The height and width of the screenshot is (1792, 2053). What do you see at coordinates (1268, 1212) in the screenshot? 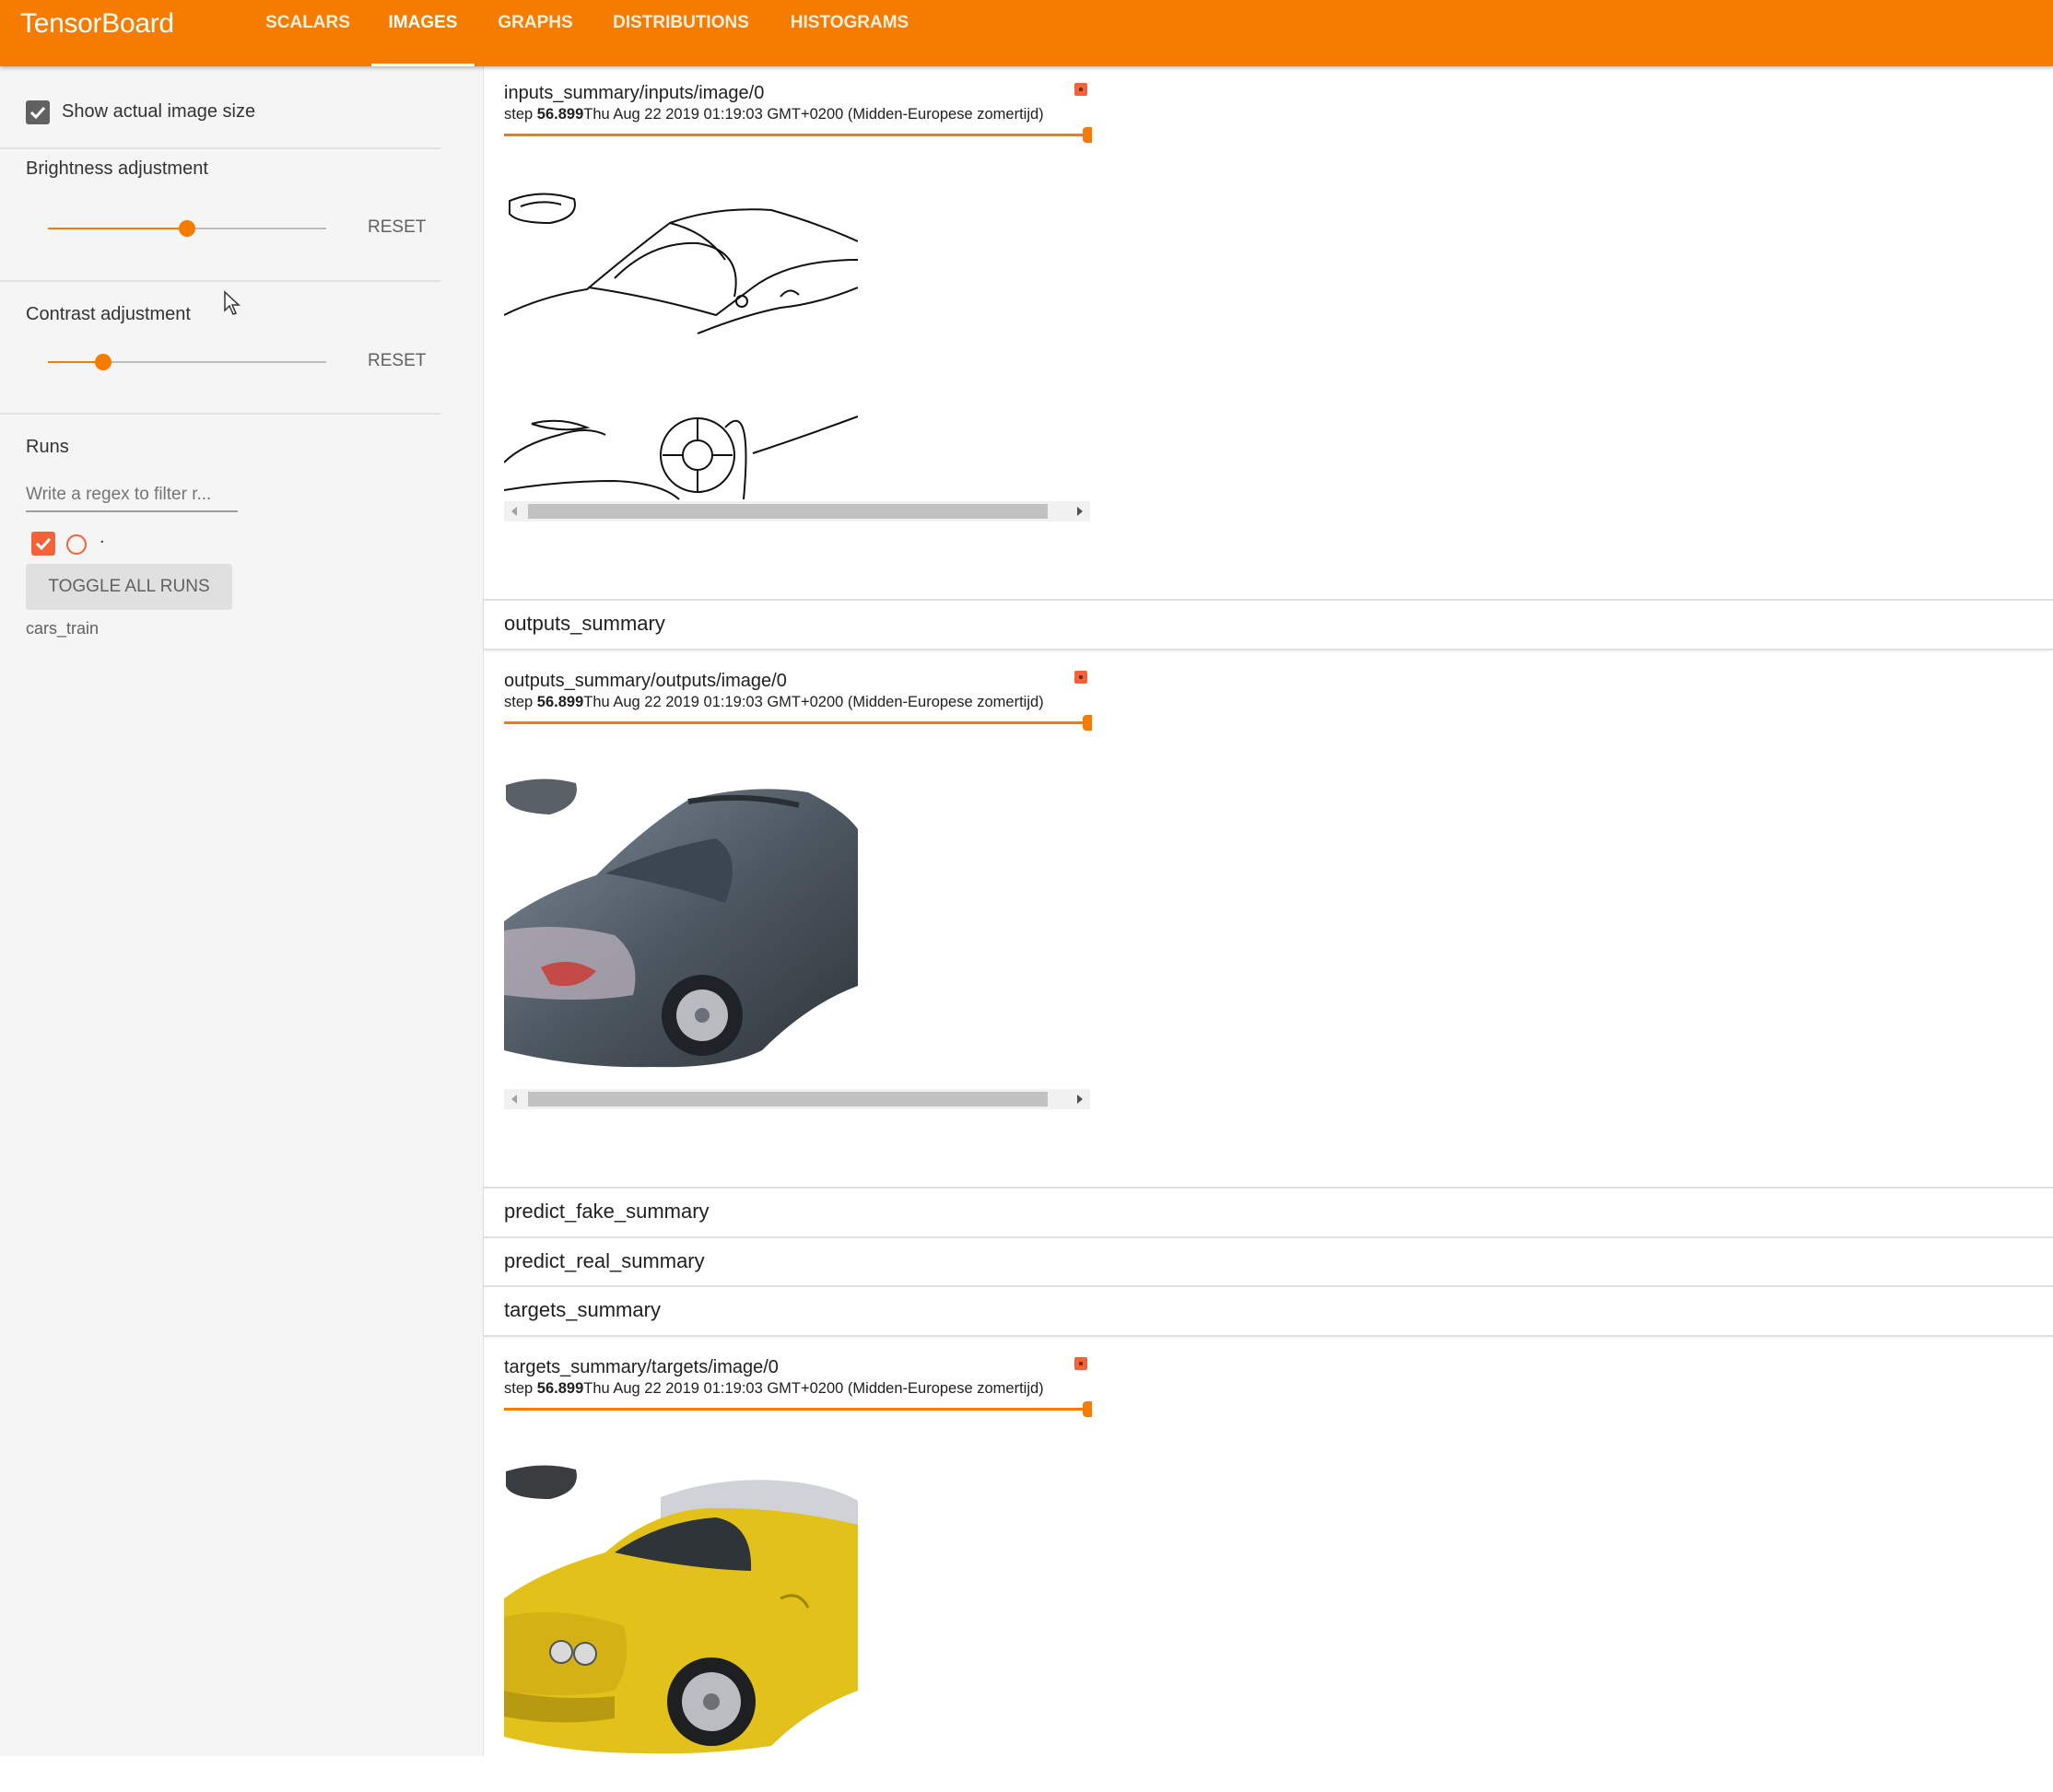
I see `group-header-predict-fake-summary: predict_fake_summary` at bounding box center [1268, 1212].